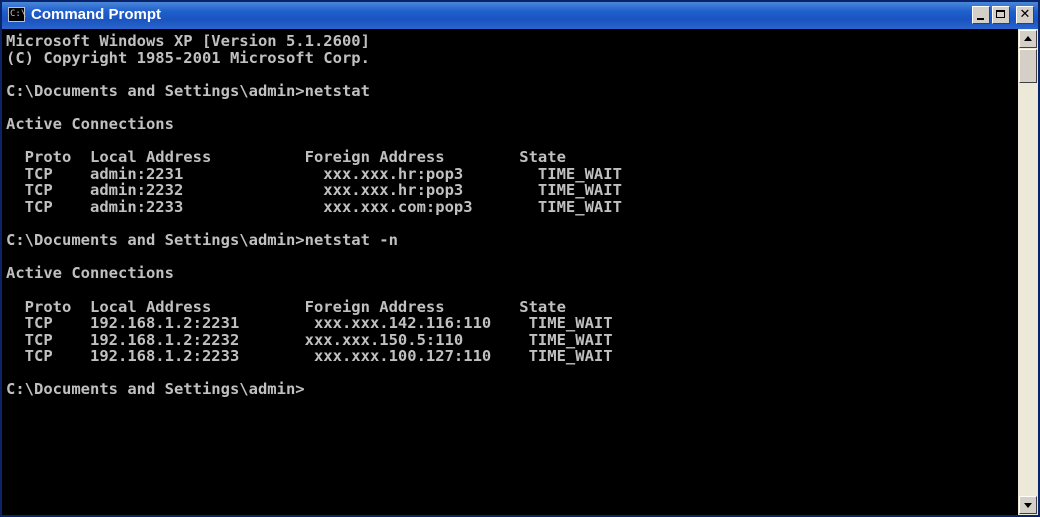  I want to click on arrow-down-icon, so click(1028, 505).